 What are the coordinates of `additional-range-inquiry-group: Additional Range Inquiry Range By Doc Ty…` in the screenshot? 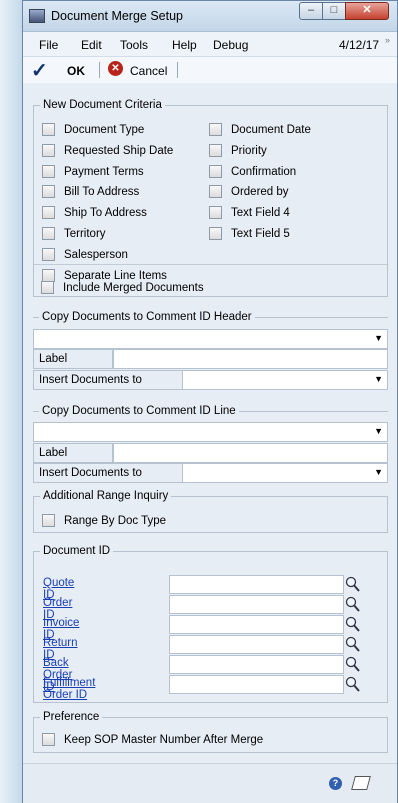 It's located at (210, 511).